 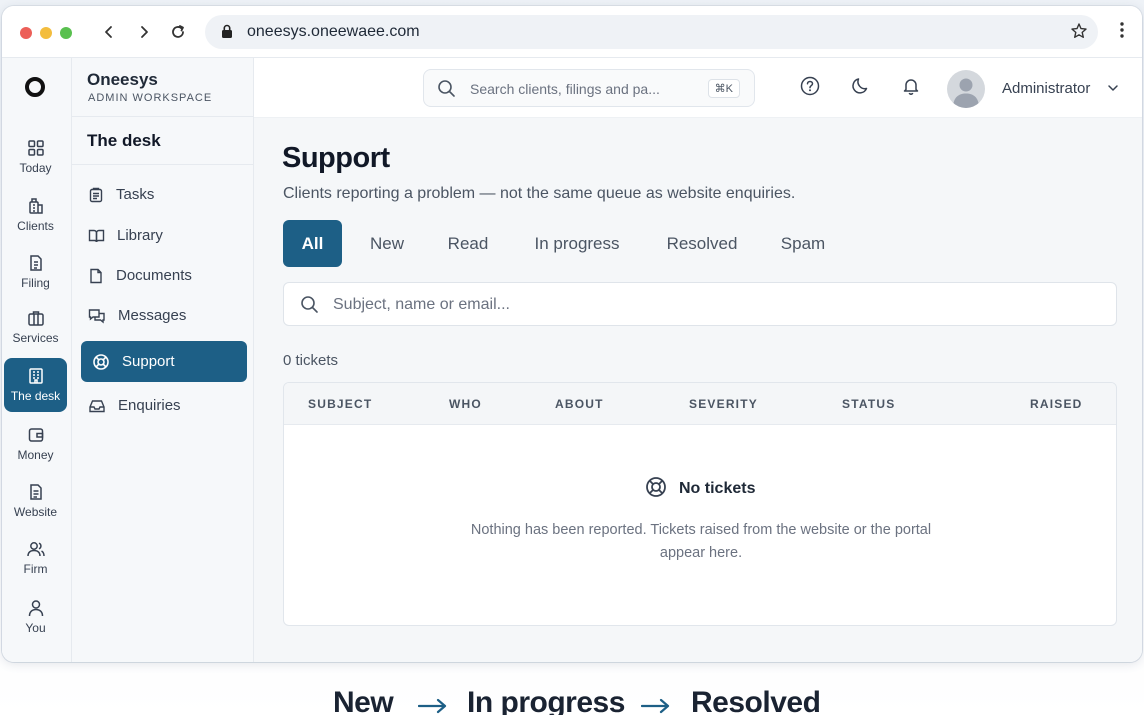 I want to click on rail-item-label: Firm, so click(x=35, y=569).